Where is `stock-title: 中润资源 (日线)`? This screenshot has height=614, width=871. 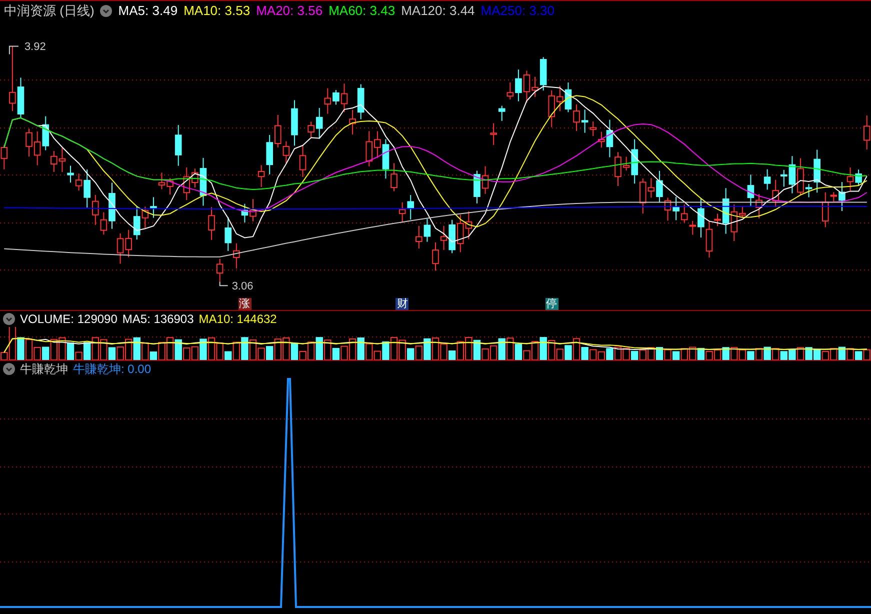 stock-title: 中润资源 (日线) is located at coordinates (49, 11).